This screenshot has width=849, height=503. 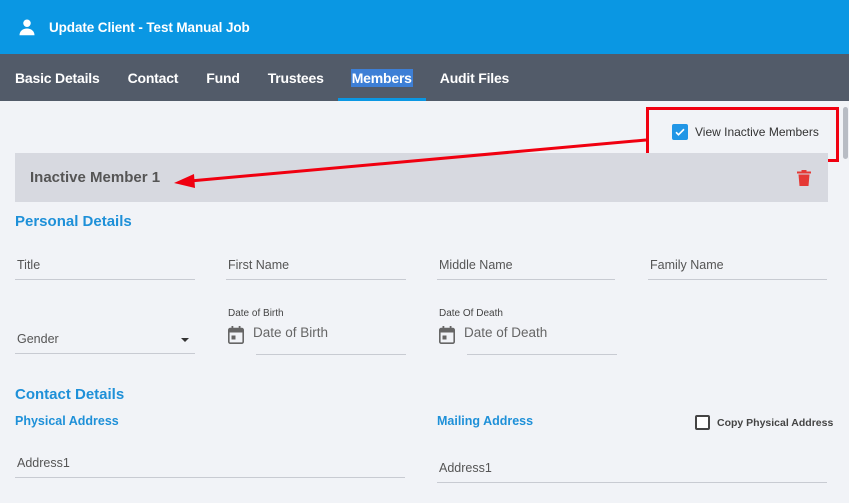 I want to click on title-field: Title, so click(x=105, y=266).